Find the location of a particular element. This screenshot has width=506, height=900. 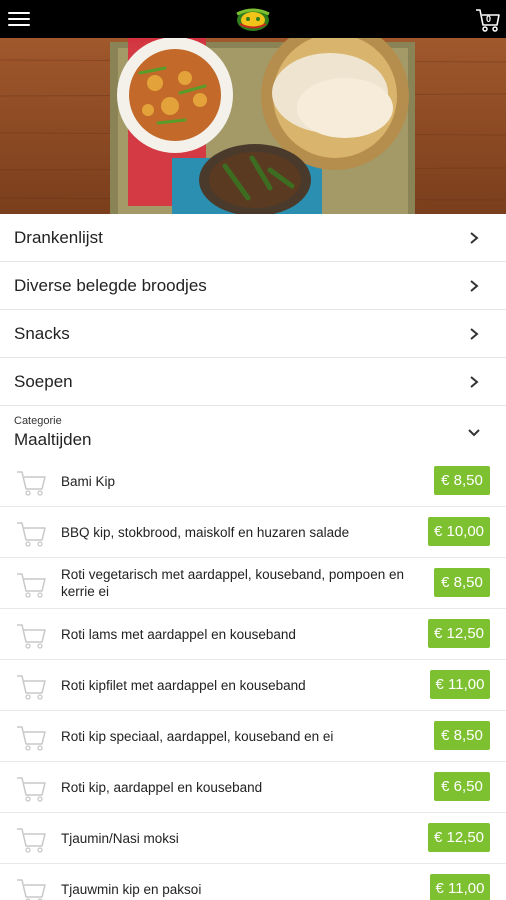

category-label: Drankenlijst is located at coordinates (58, 237).